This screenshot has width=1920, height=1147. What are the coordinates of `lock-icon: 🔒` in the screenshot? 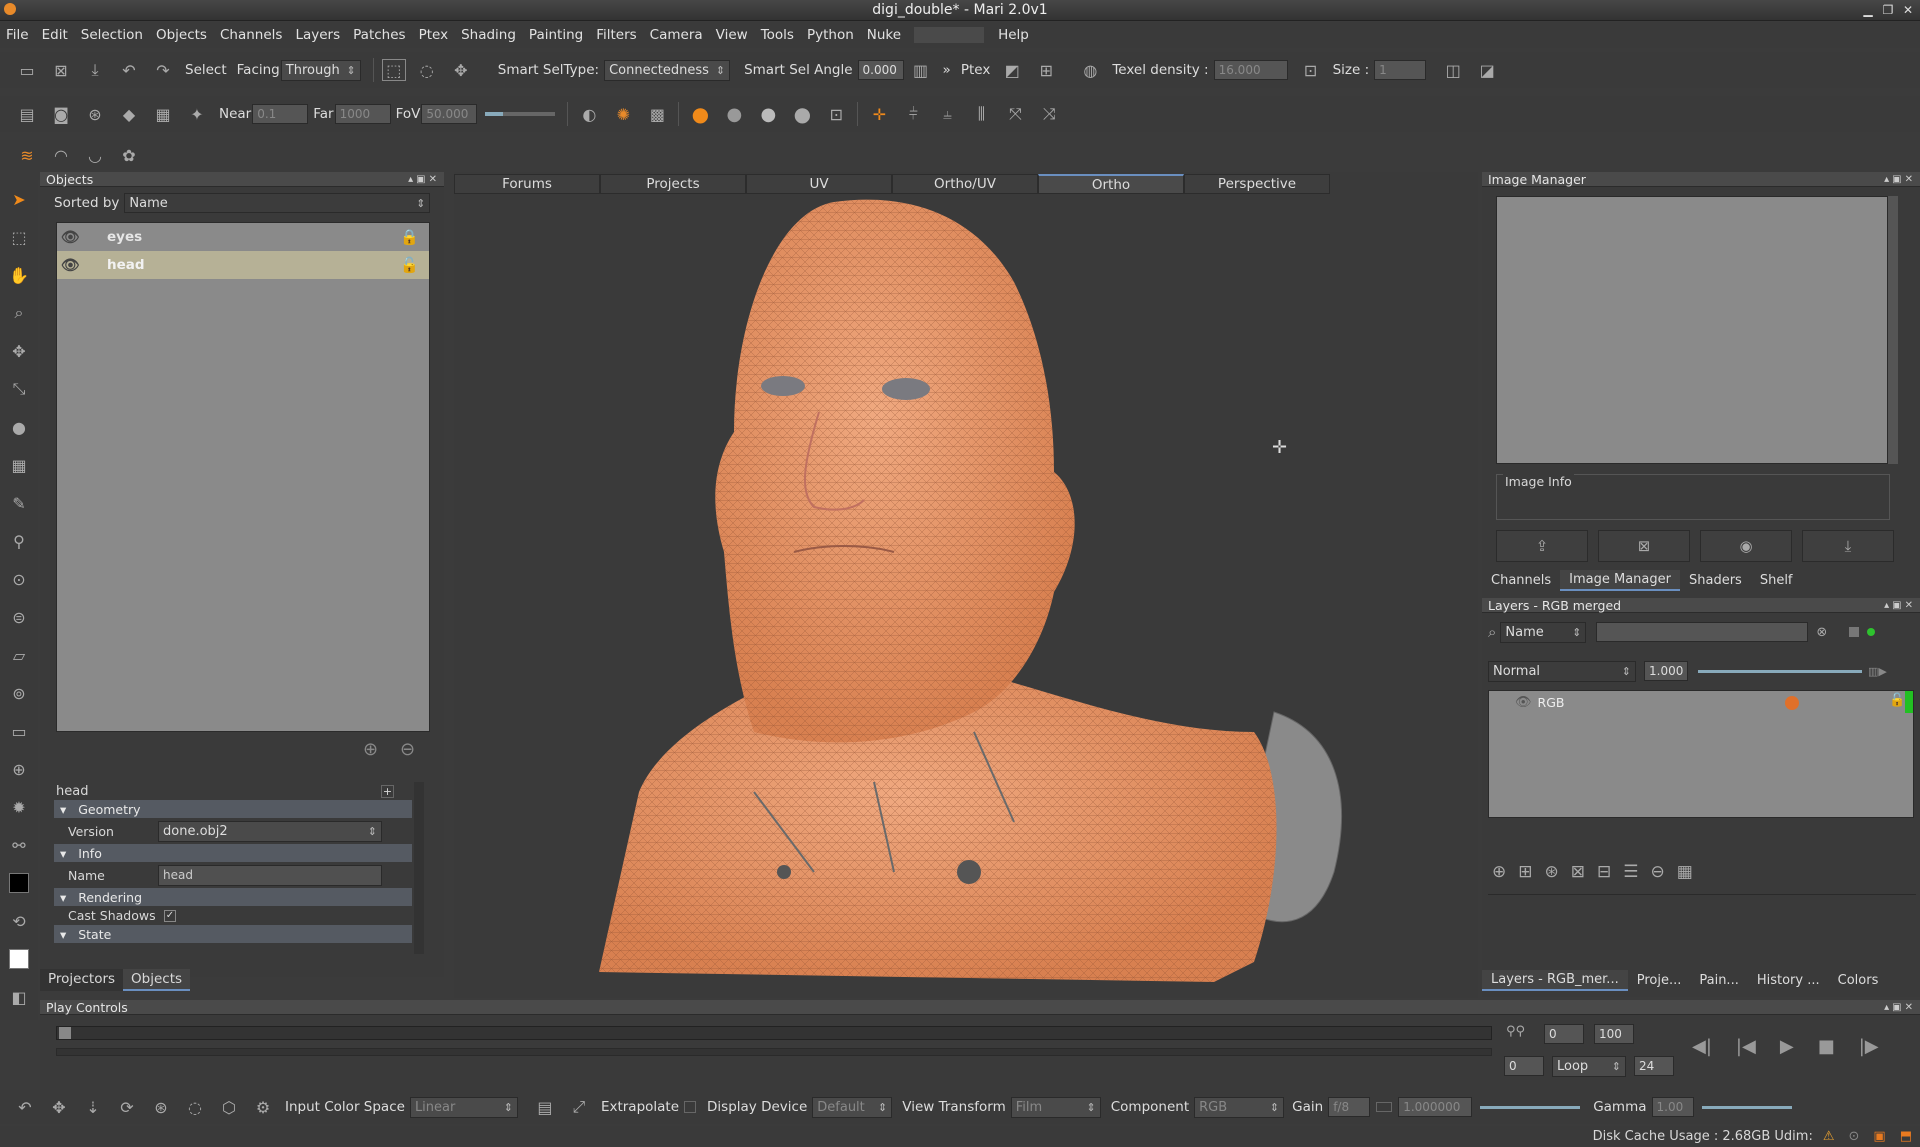 It's located at (409, 237).